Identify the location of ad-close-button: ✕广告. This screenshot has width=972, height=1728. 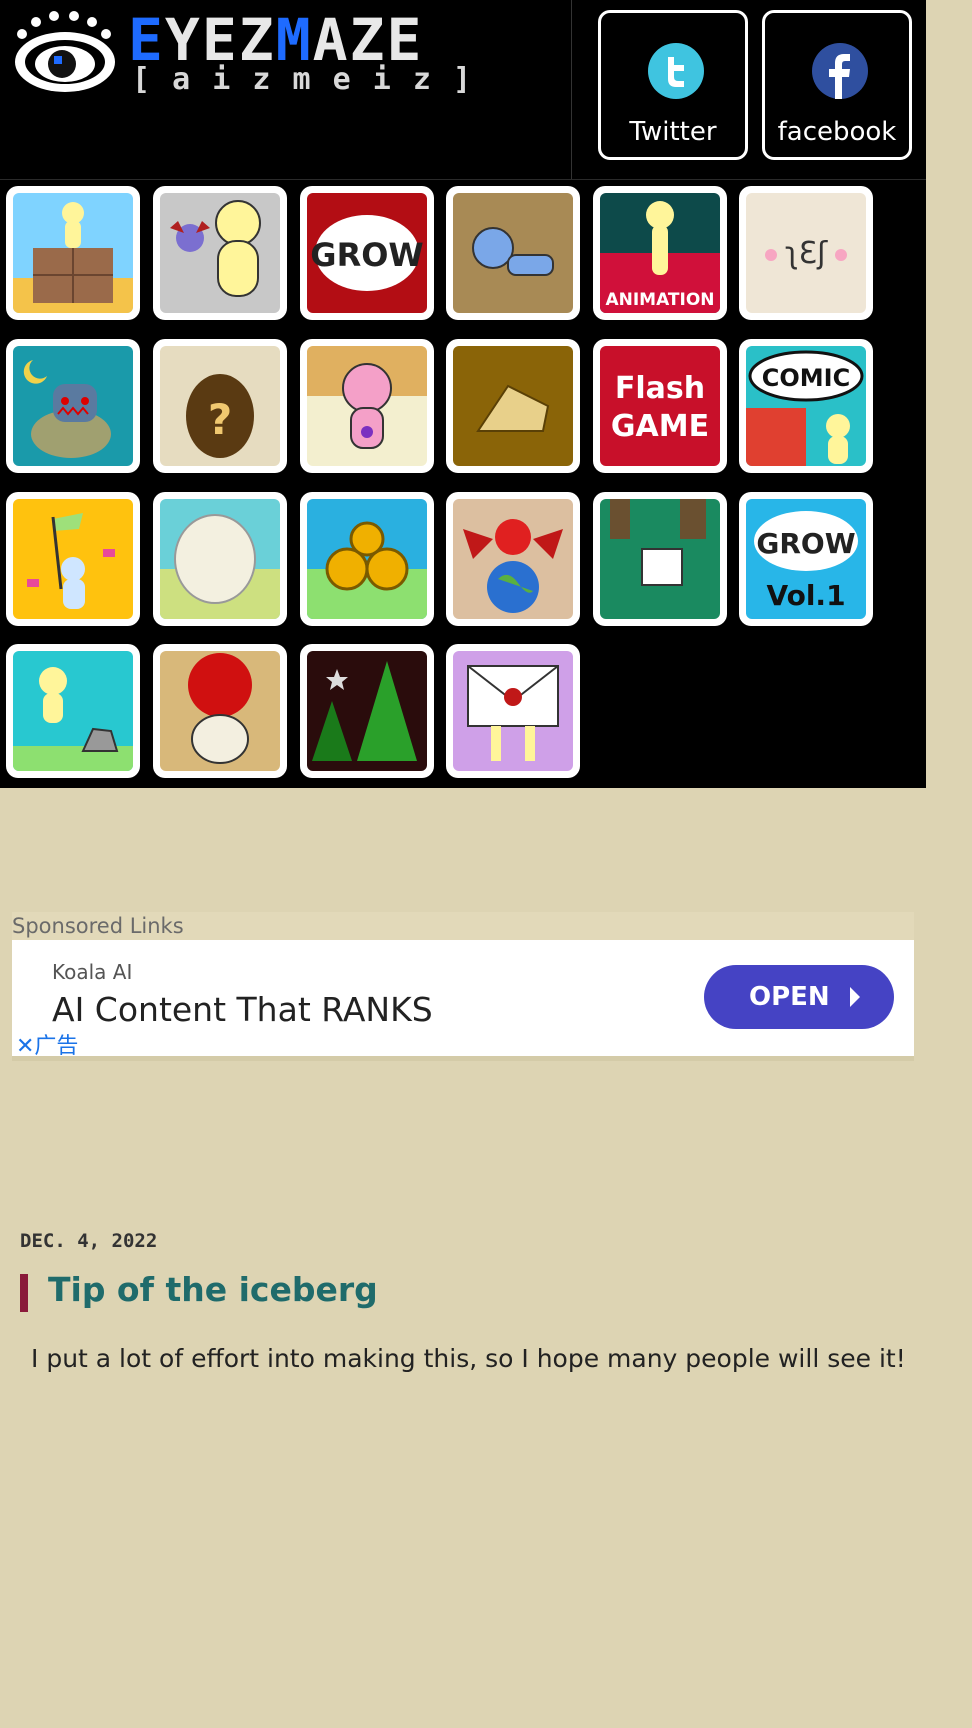
(47, 1044).